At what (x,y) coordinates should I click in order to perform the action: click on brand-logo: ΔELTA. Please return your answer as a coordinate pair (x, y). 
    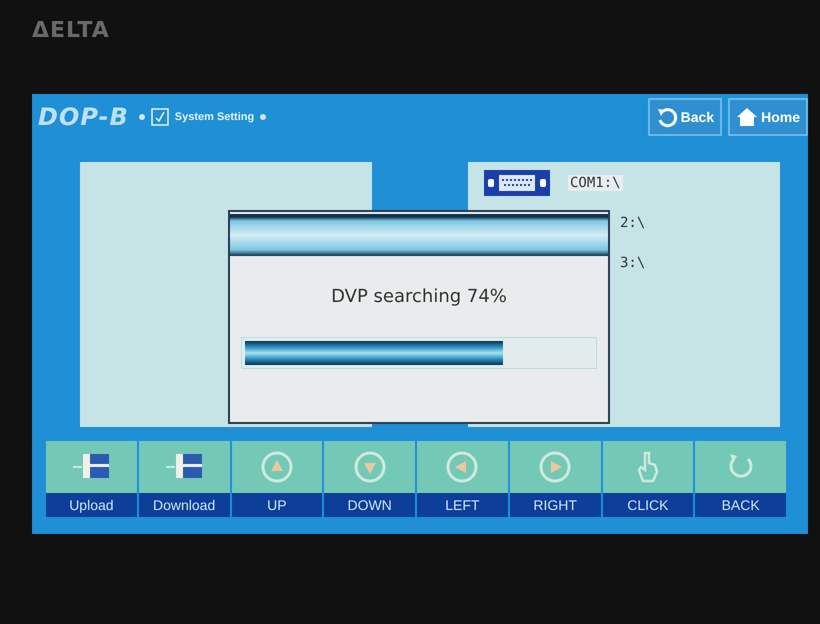
    Looking at the image, I should click on (71, 31).